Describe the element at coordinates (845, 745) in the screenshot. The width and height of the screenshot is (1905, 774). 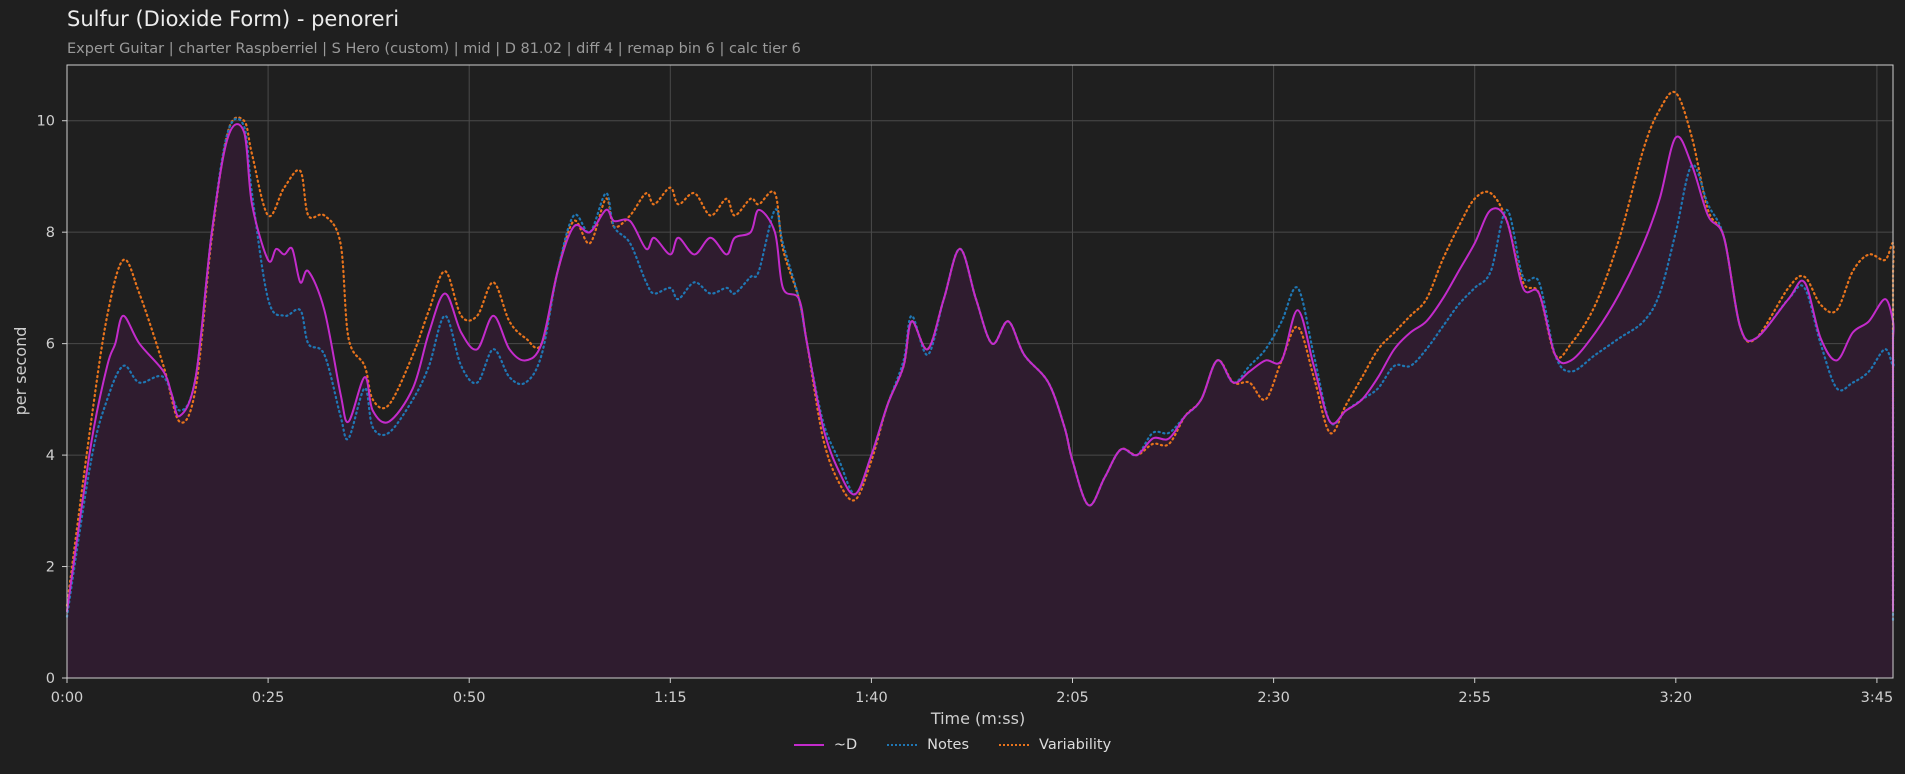
I see `legend-label-d: ~D` at that location.